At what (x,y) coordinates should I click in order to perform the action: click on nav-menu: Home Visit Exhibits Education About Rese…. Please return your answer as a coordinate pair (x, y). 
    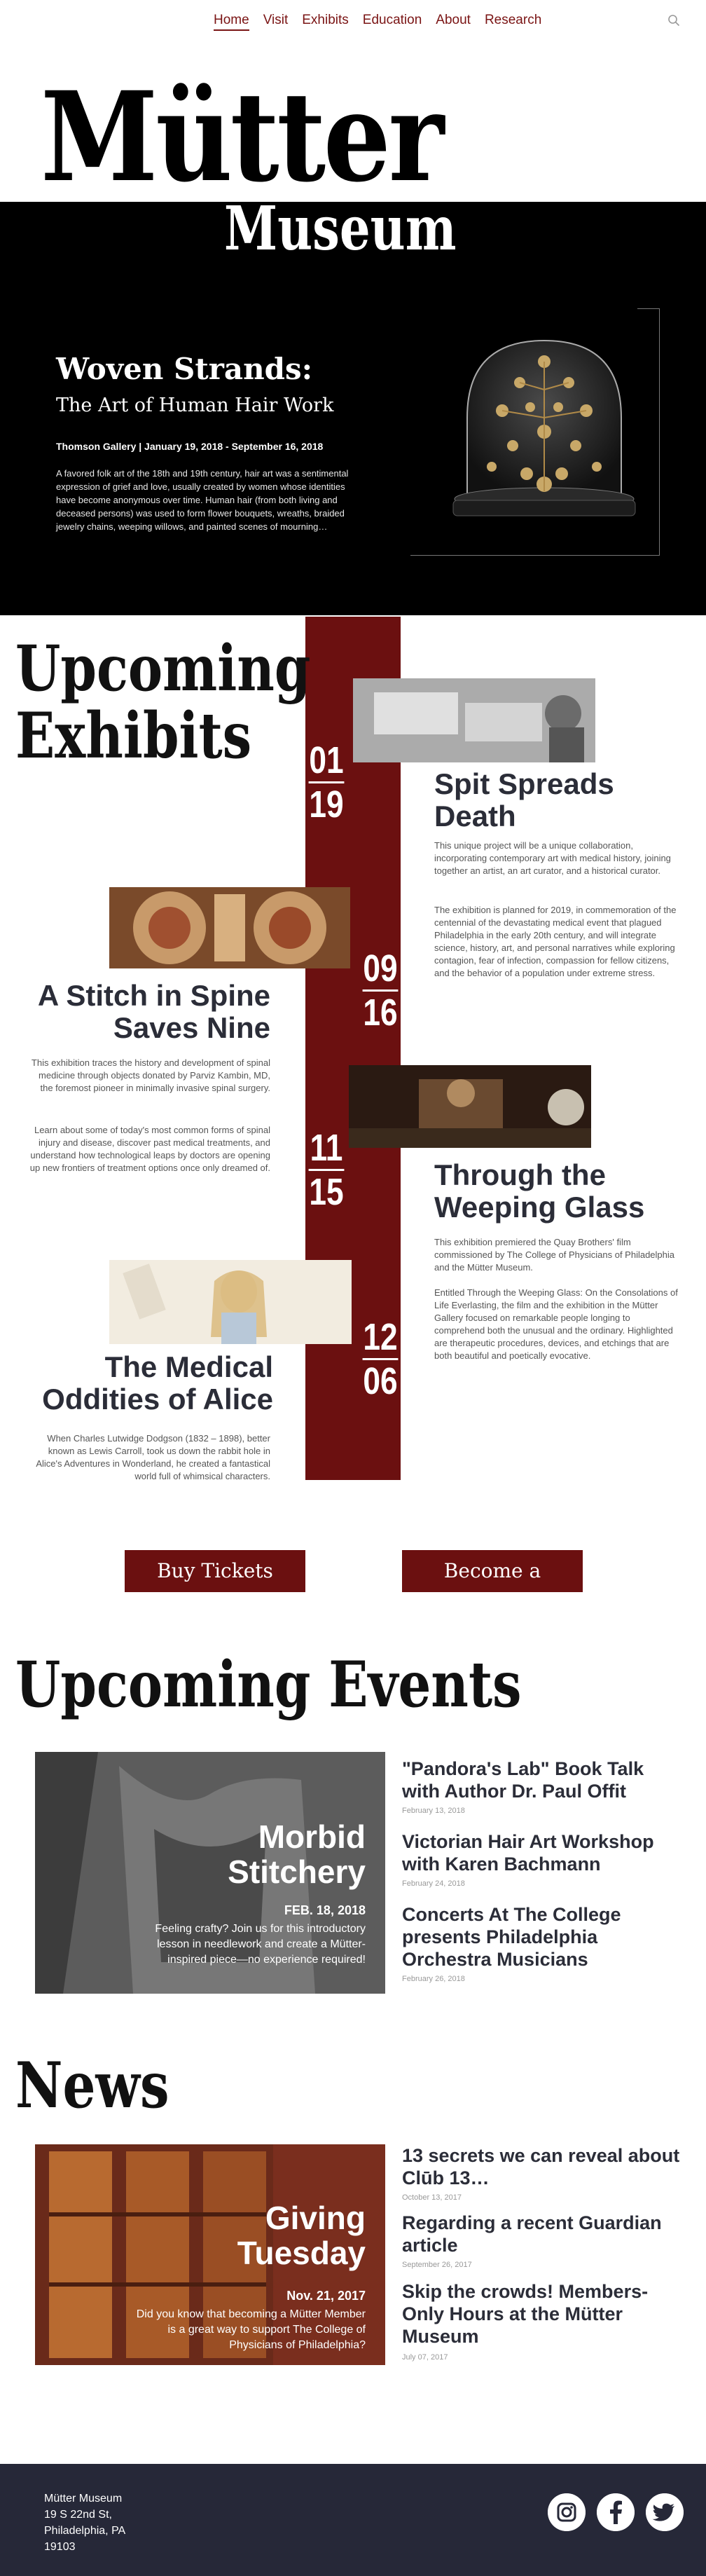
    Looking at the image, I should click on (377, 22).